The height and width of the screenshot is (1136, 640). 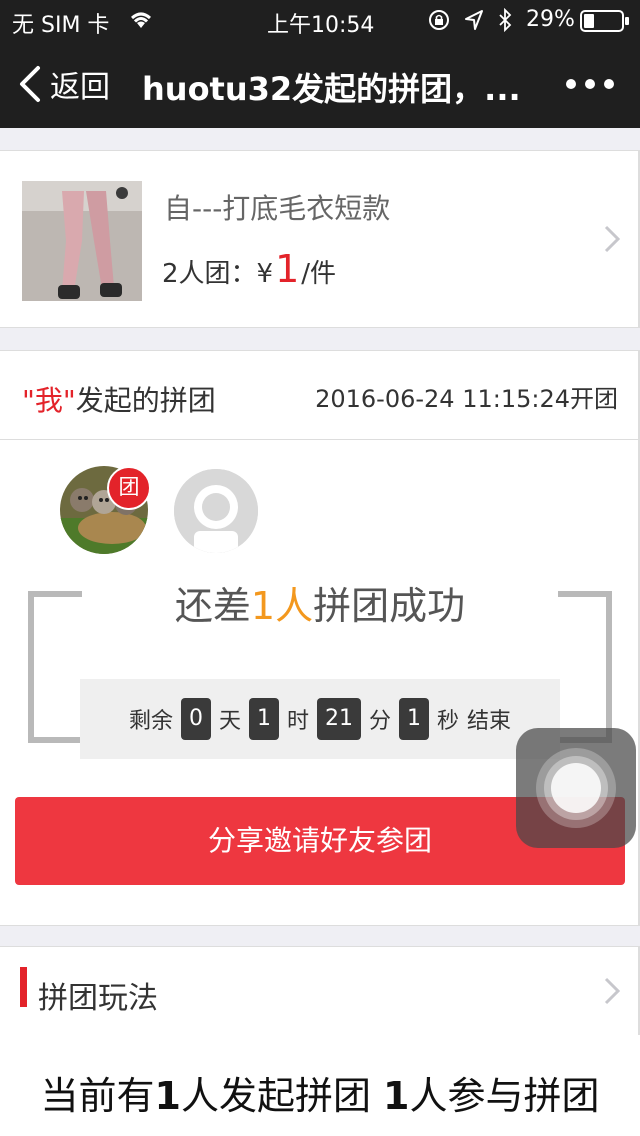 I want to click on group-start-time: 2016-06-24 11:15:24开团, so click(x=466, y=399).